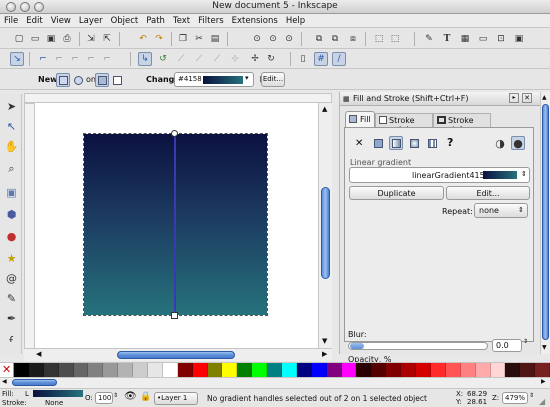  What do you see at coordinates (11, 20) in the screenshot?
I see `menu-file: File` at bounding box center [11, 20].